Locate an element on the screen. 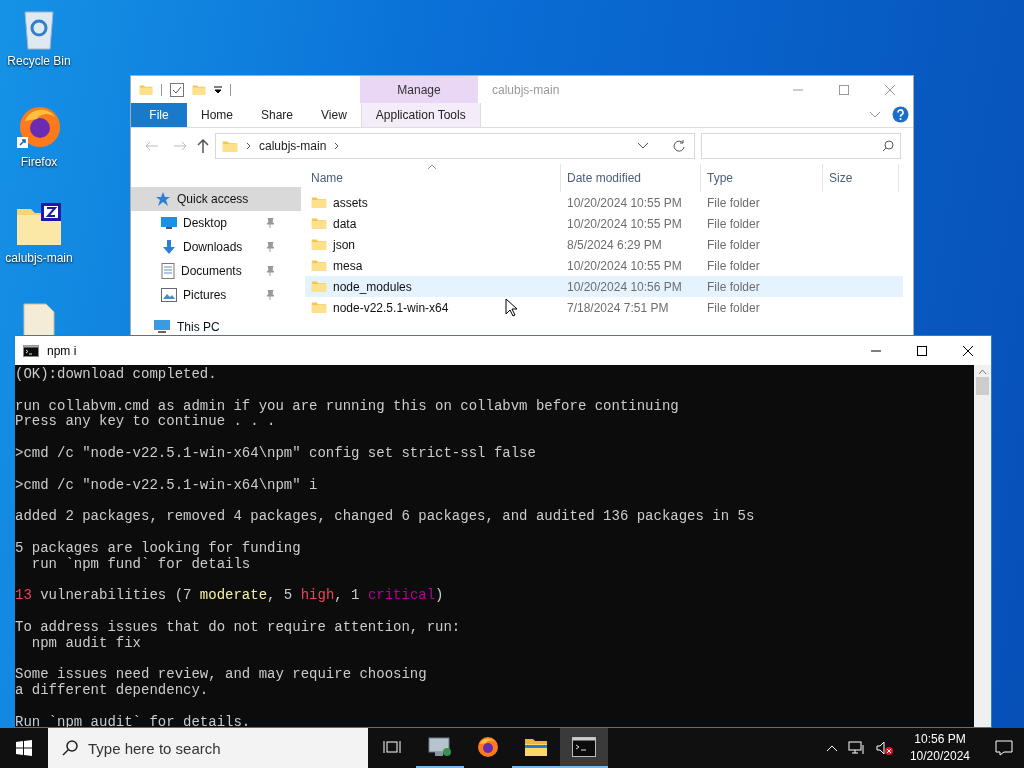 The image size is (1024, 768). window-title: npm i is located at coordinates (62, 350).